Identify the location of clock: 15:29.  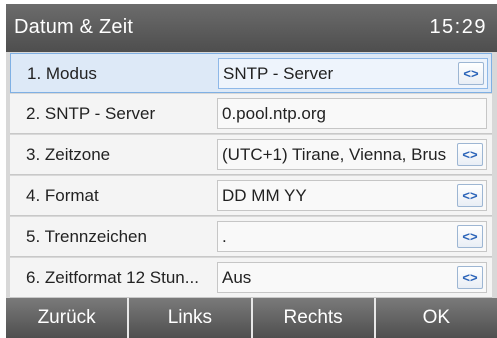
(458, 27).